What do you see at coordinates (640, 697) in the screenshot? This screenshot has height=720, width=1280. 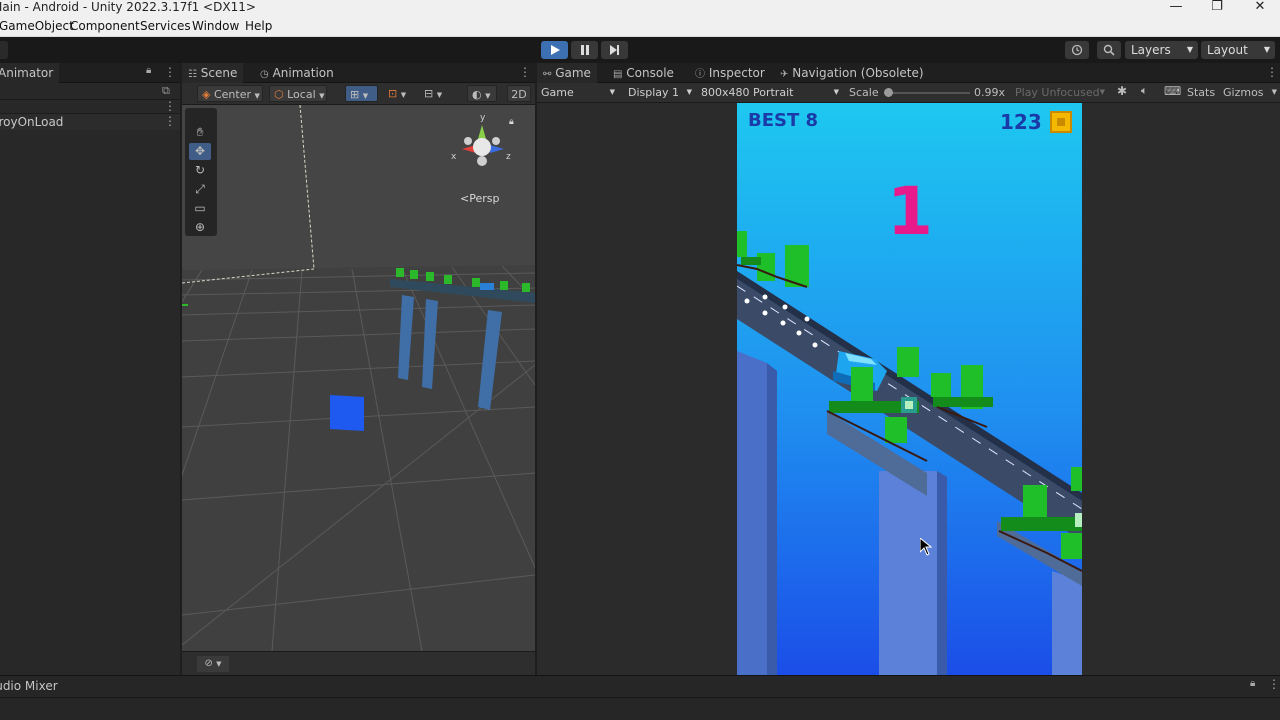 I see `audio-mixer-panel: Audio Mixer 🔒︎ ⋮` at bounding box center [640, 697].